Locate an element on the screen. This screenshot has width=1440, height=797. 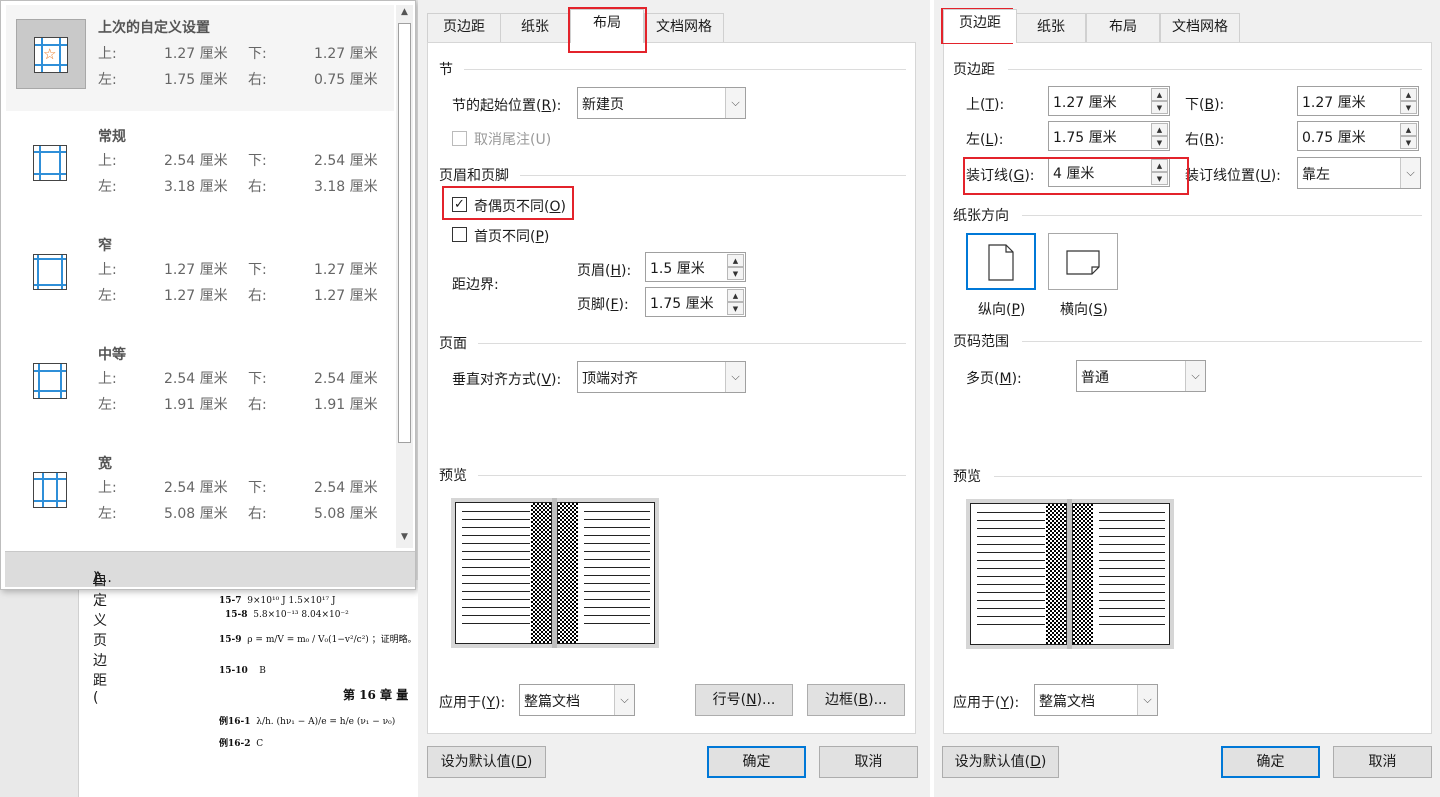
preview-left-page is located at coordinates (503, 573).